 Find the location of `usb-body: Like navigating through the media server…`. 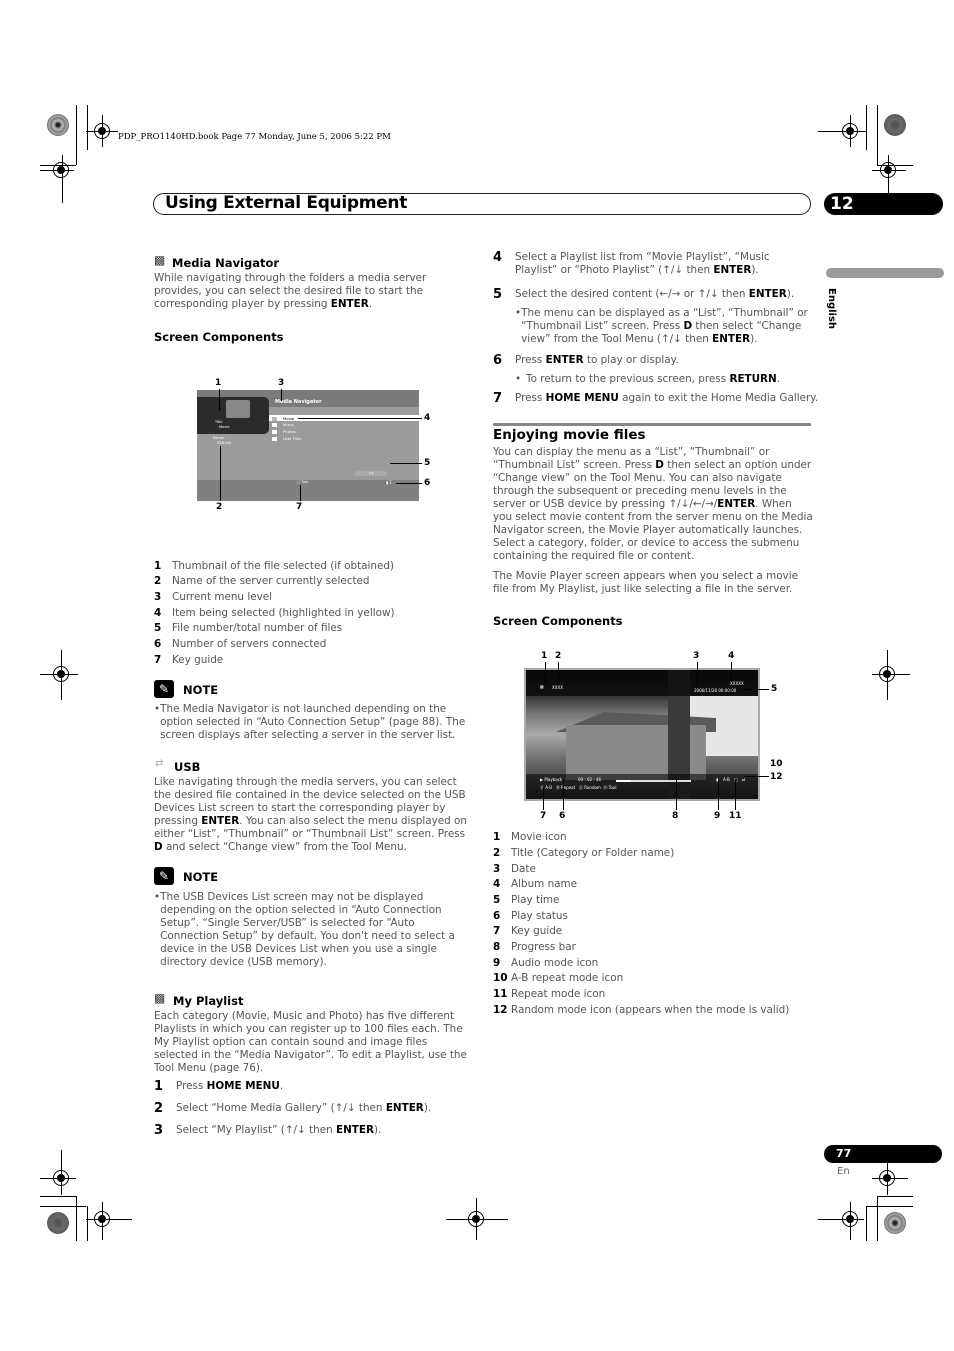

usb-body: Like navigating through the media server… is located at coordinates (310, 814).